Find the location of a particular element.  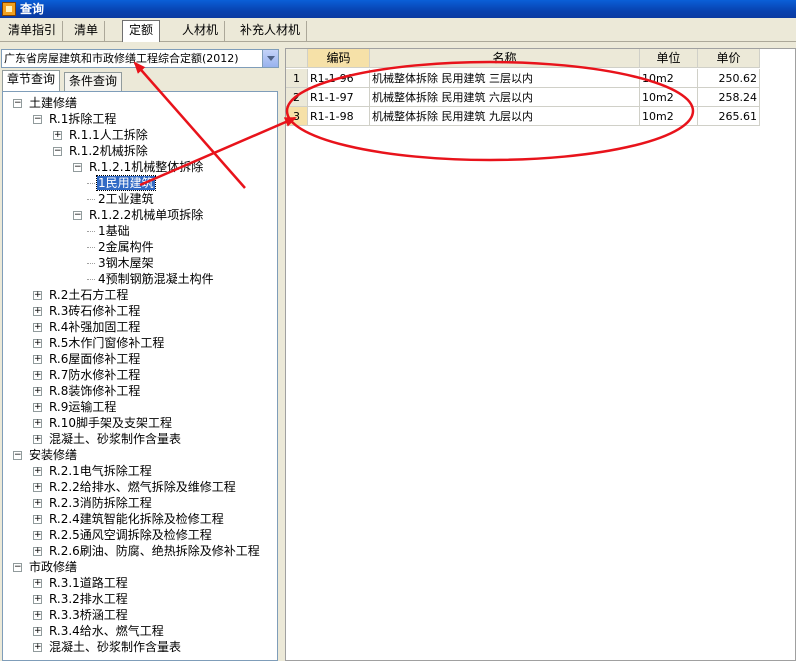

tree-node: 1基础 is located at coordinates (114, 231).